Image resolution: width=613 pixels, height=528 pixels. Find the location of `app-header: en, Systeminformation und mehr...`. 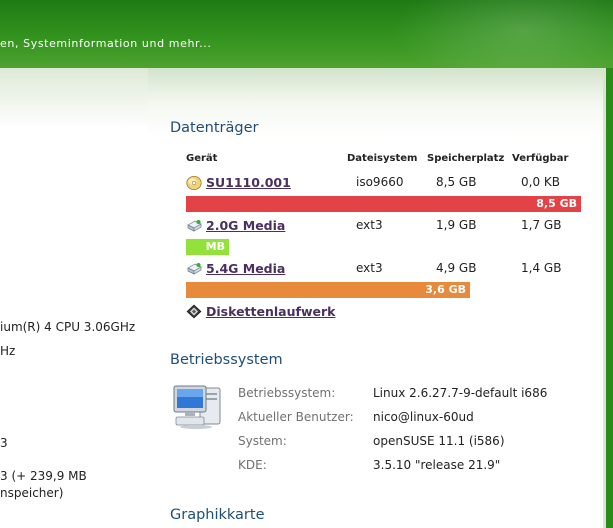

app-header: en, Systeminformation und mehr... is located at coordinates (306, 34).